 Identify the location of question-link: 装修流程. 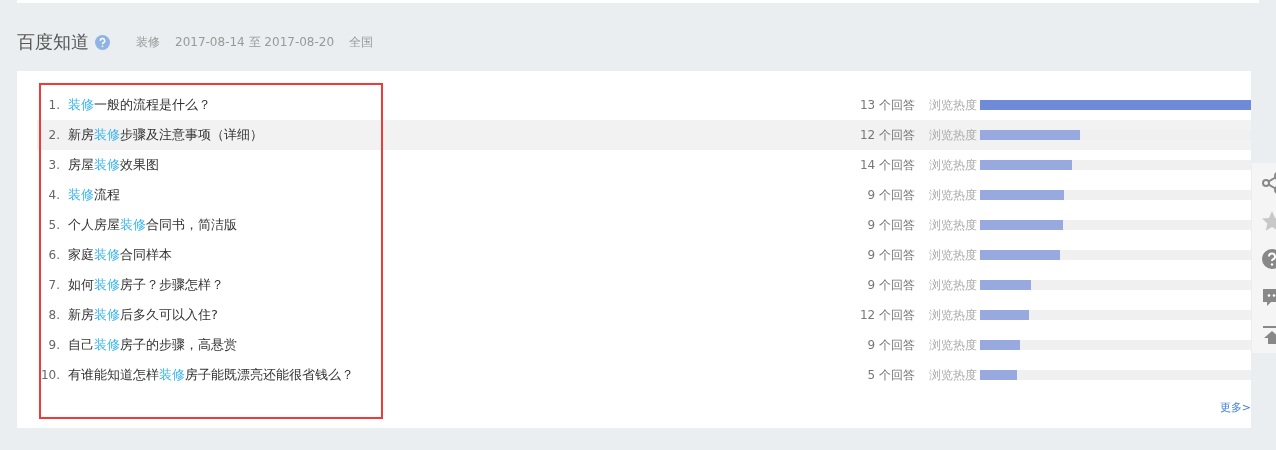
(446, 195).